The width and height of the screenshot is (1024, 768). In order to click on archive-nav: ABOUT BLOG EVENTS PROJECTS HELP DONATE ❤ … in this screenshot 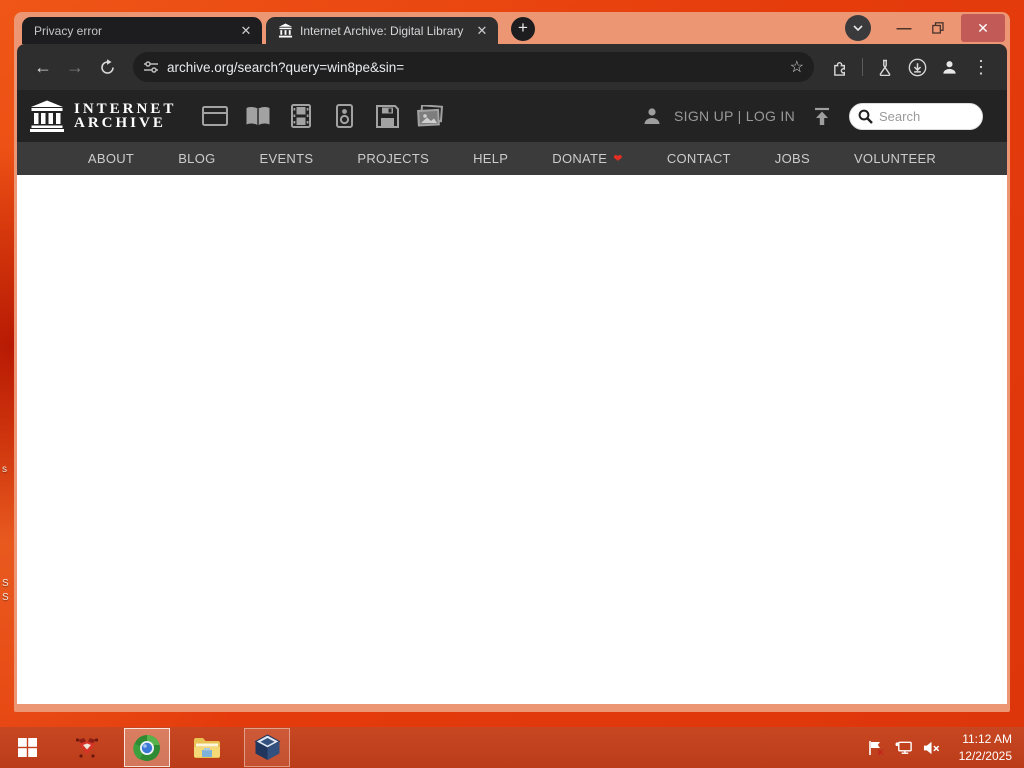, I will do `click(512, 158)`.